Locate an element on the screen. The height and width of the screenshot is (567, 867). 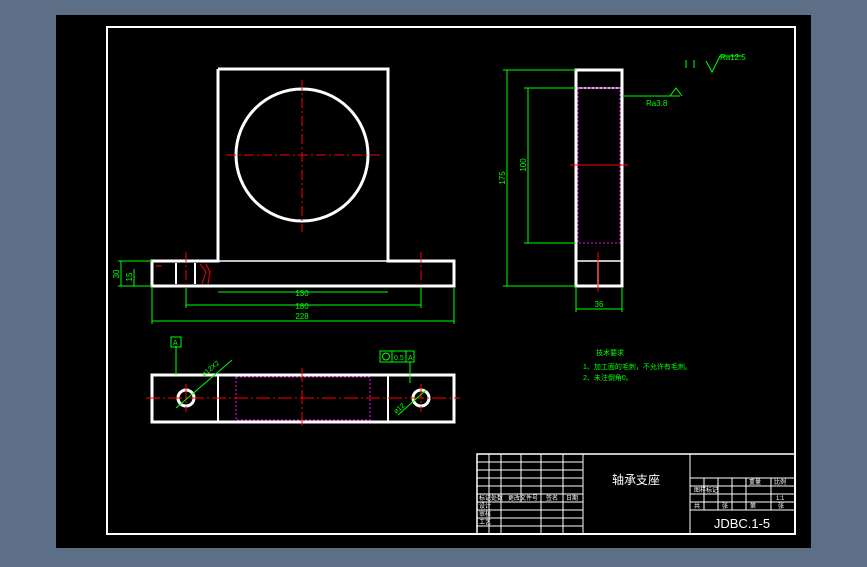
datum-a-label: A is located at coordinates (175, 343).